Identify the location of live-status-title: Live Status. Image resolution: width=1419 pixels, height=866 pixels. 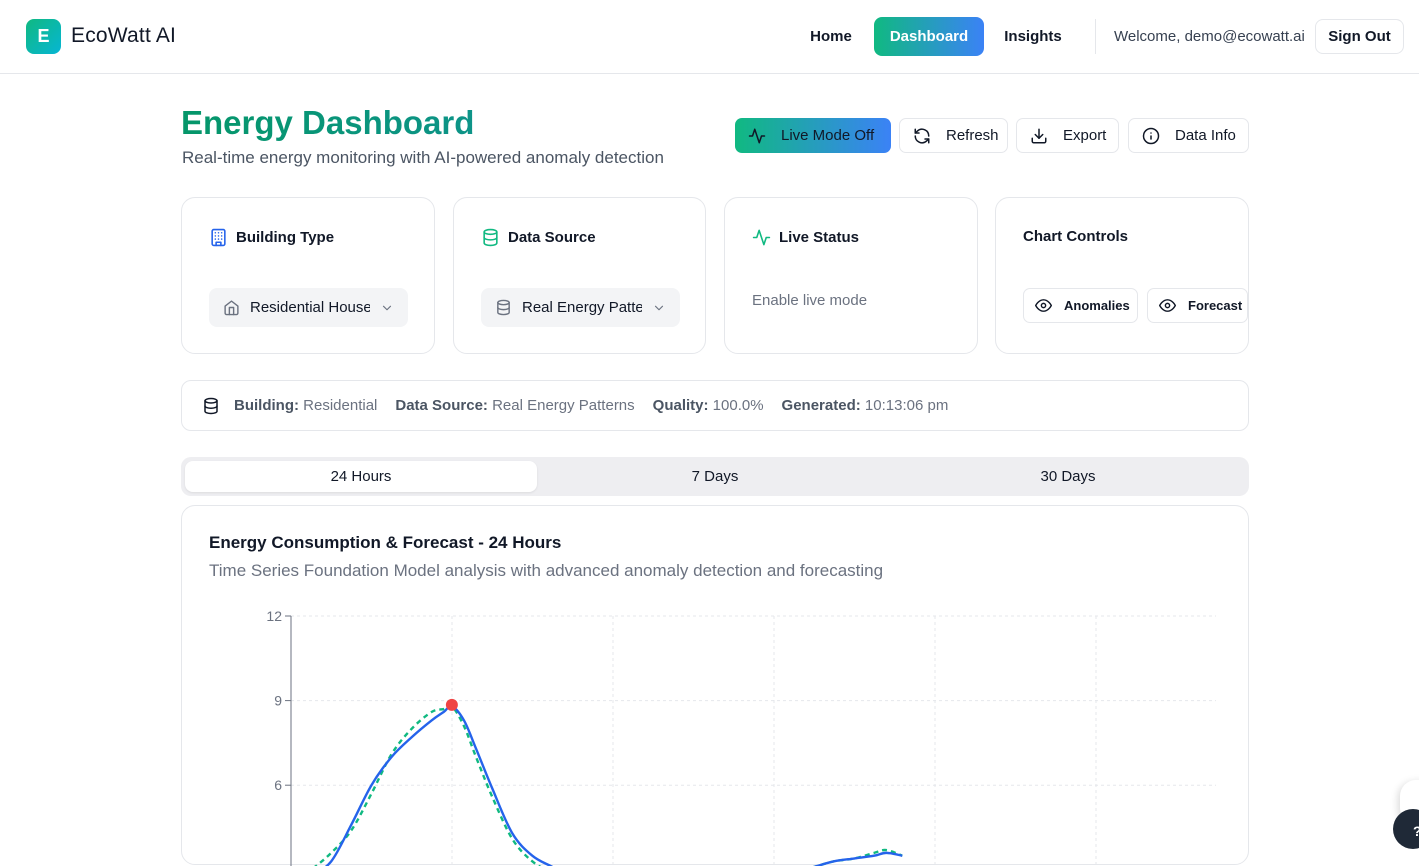
(805, 237).